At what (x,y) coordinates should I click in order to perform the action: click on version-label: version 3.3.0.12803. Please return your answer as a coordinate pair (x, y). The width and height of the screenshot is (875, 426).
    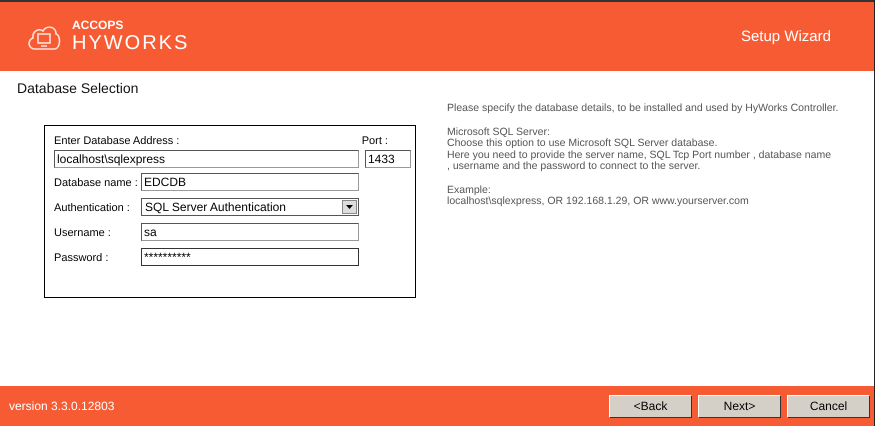
    Looking at the image, I should click on (61, 406).